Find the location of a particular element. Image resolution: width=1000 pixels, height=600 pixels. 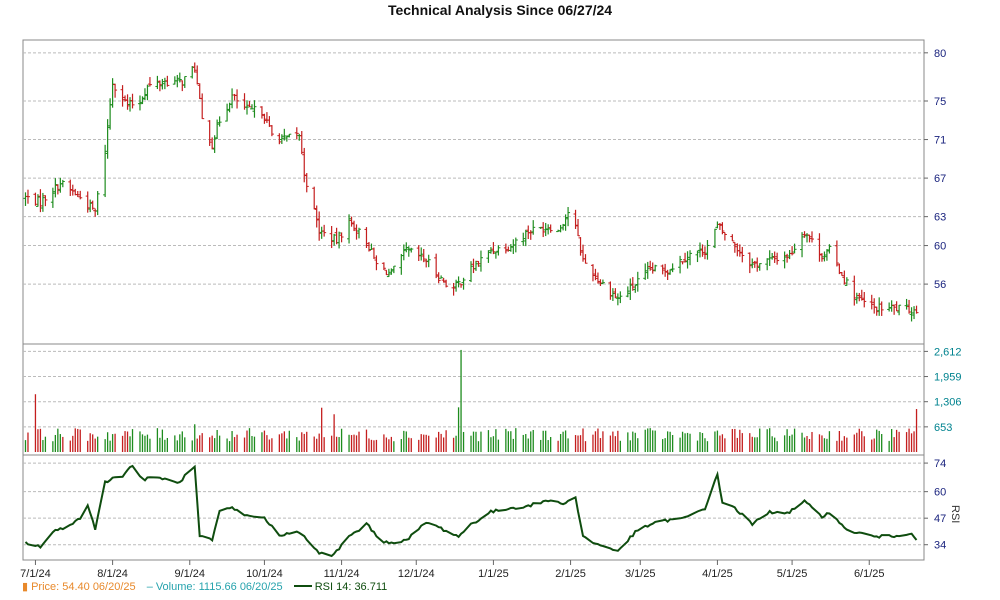

price-axis-tick-label: 80 is located at coordinates (940, 54).